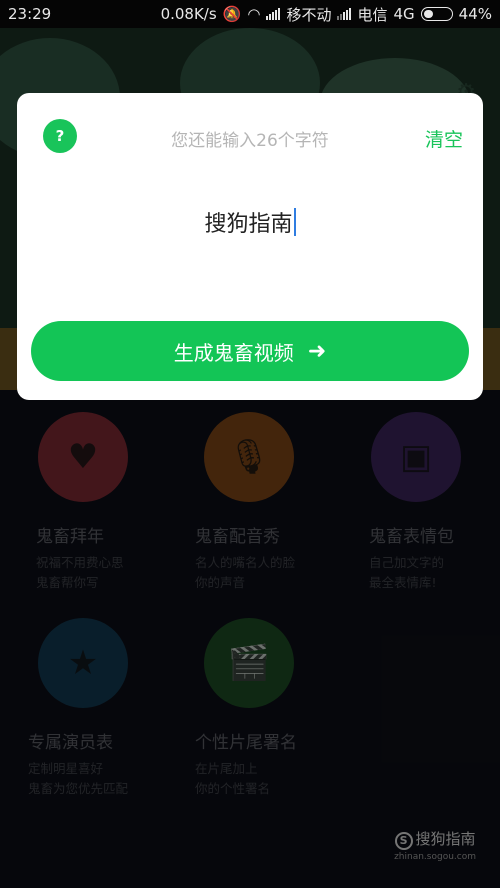 The image size is (500, 888). I want to click on wifi-icon: ◠, so click(254, 14).